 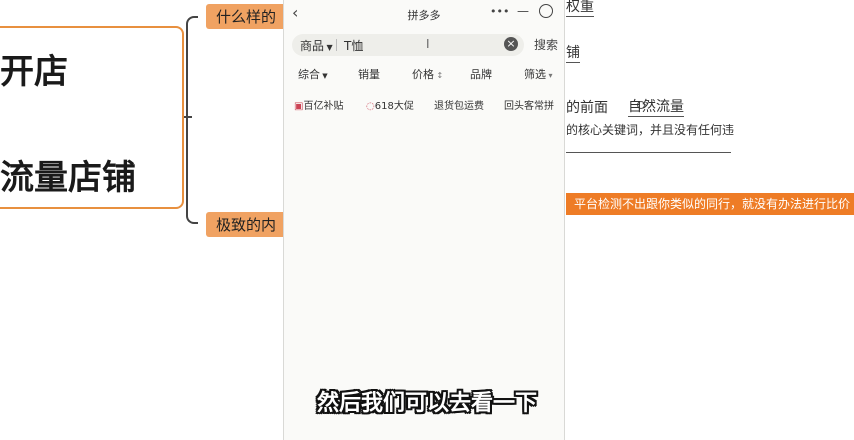 What do you see at coordinates (336, 45) in the screenshot?
I see `search-divider` at bounding box center [336, 45].